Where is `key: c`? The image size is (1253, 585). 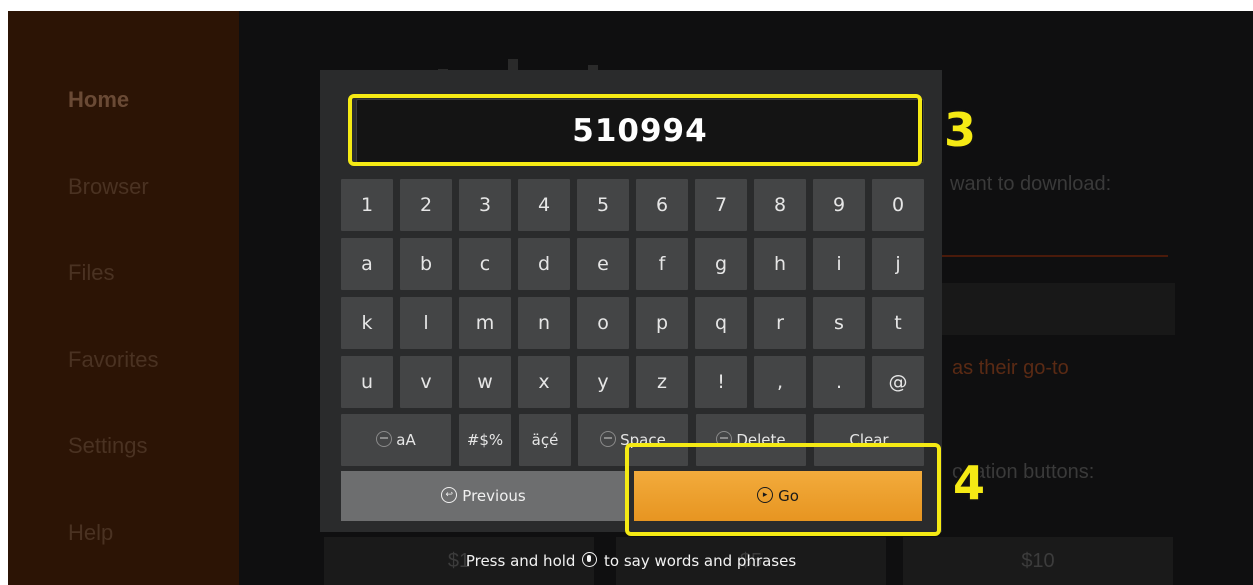
key: c is located at coordinates (485, 264).